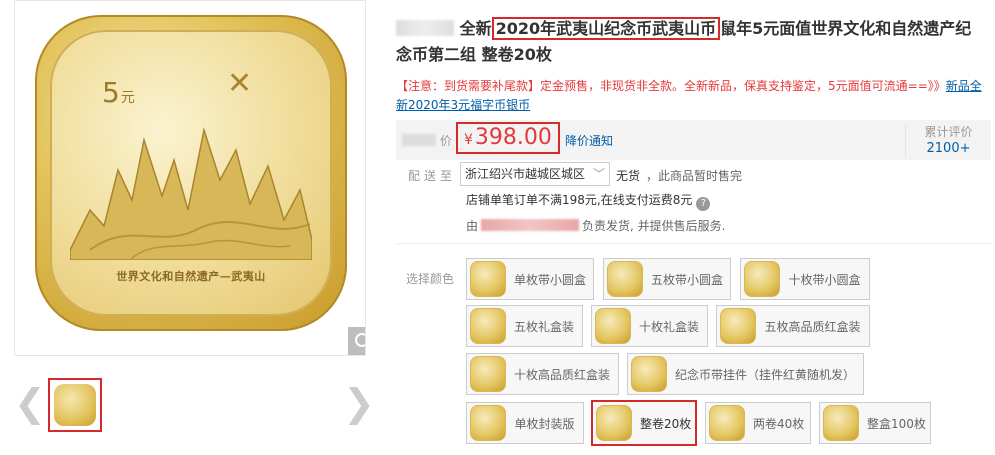 This screenshot has width=995, height=455. Describe the element at coordinates (189, 451) in the screenshot. I see `bottom-strip` at that location.